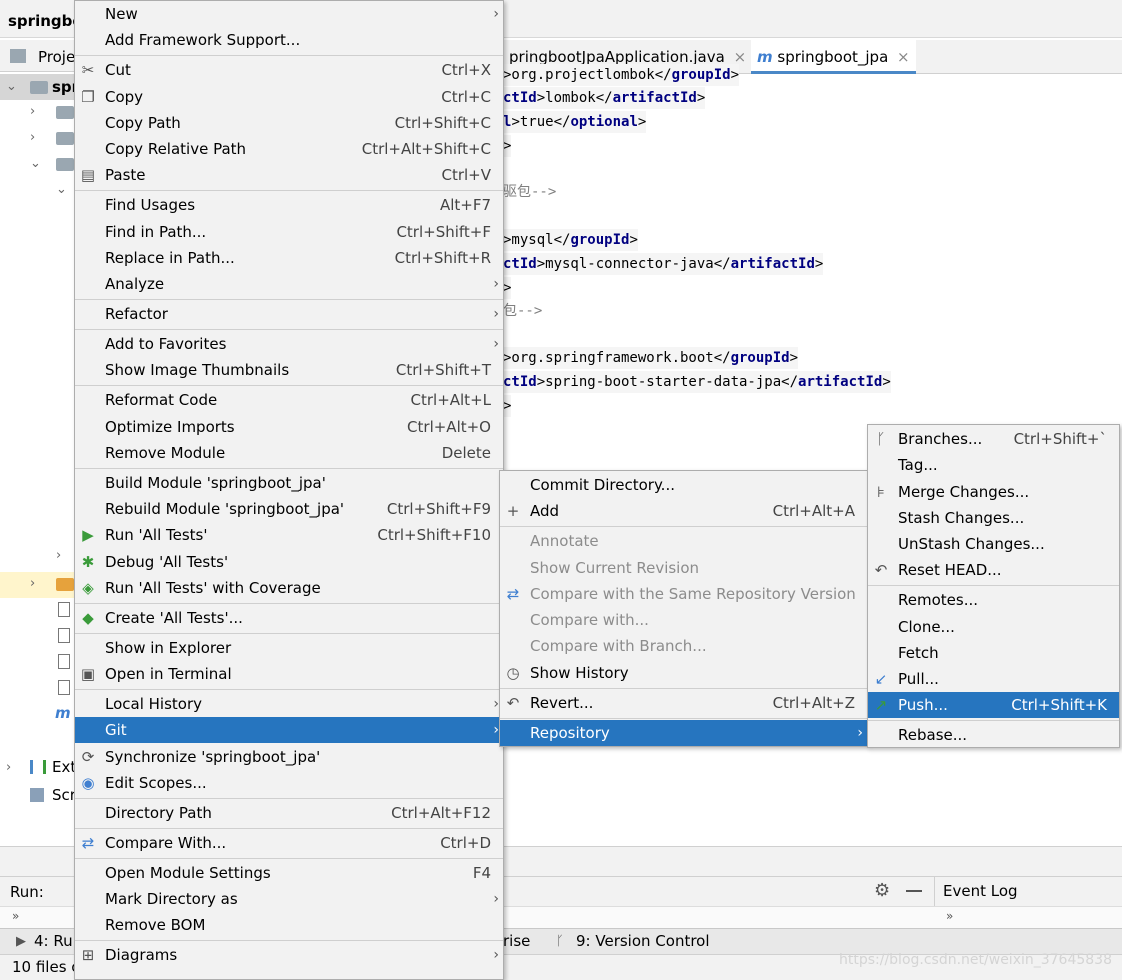 This screenshot has height=980, width=1122. I want to click on menu-item-branches: ᚴ Branches... Ctrl+Shift+`, so click(993, 439).